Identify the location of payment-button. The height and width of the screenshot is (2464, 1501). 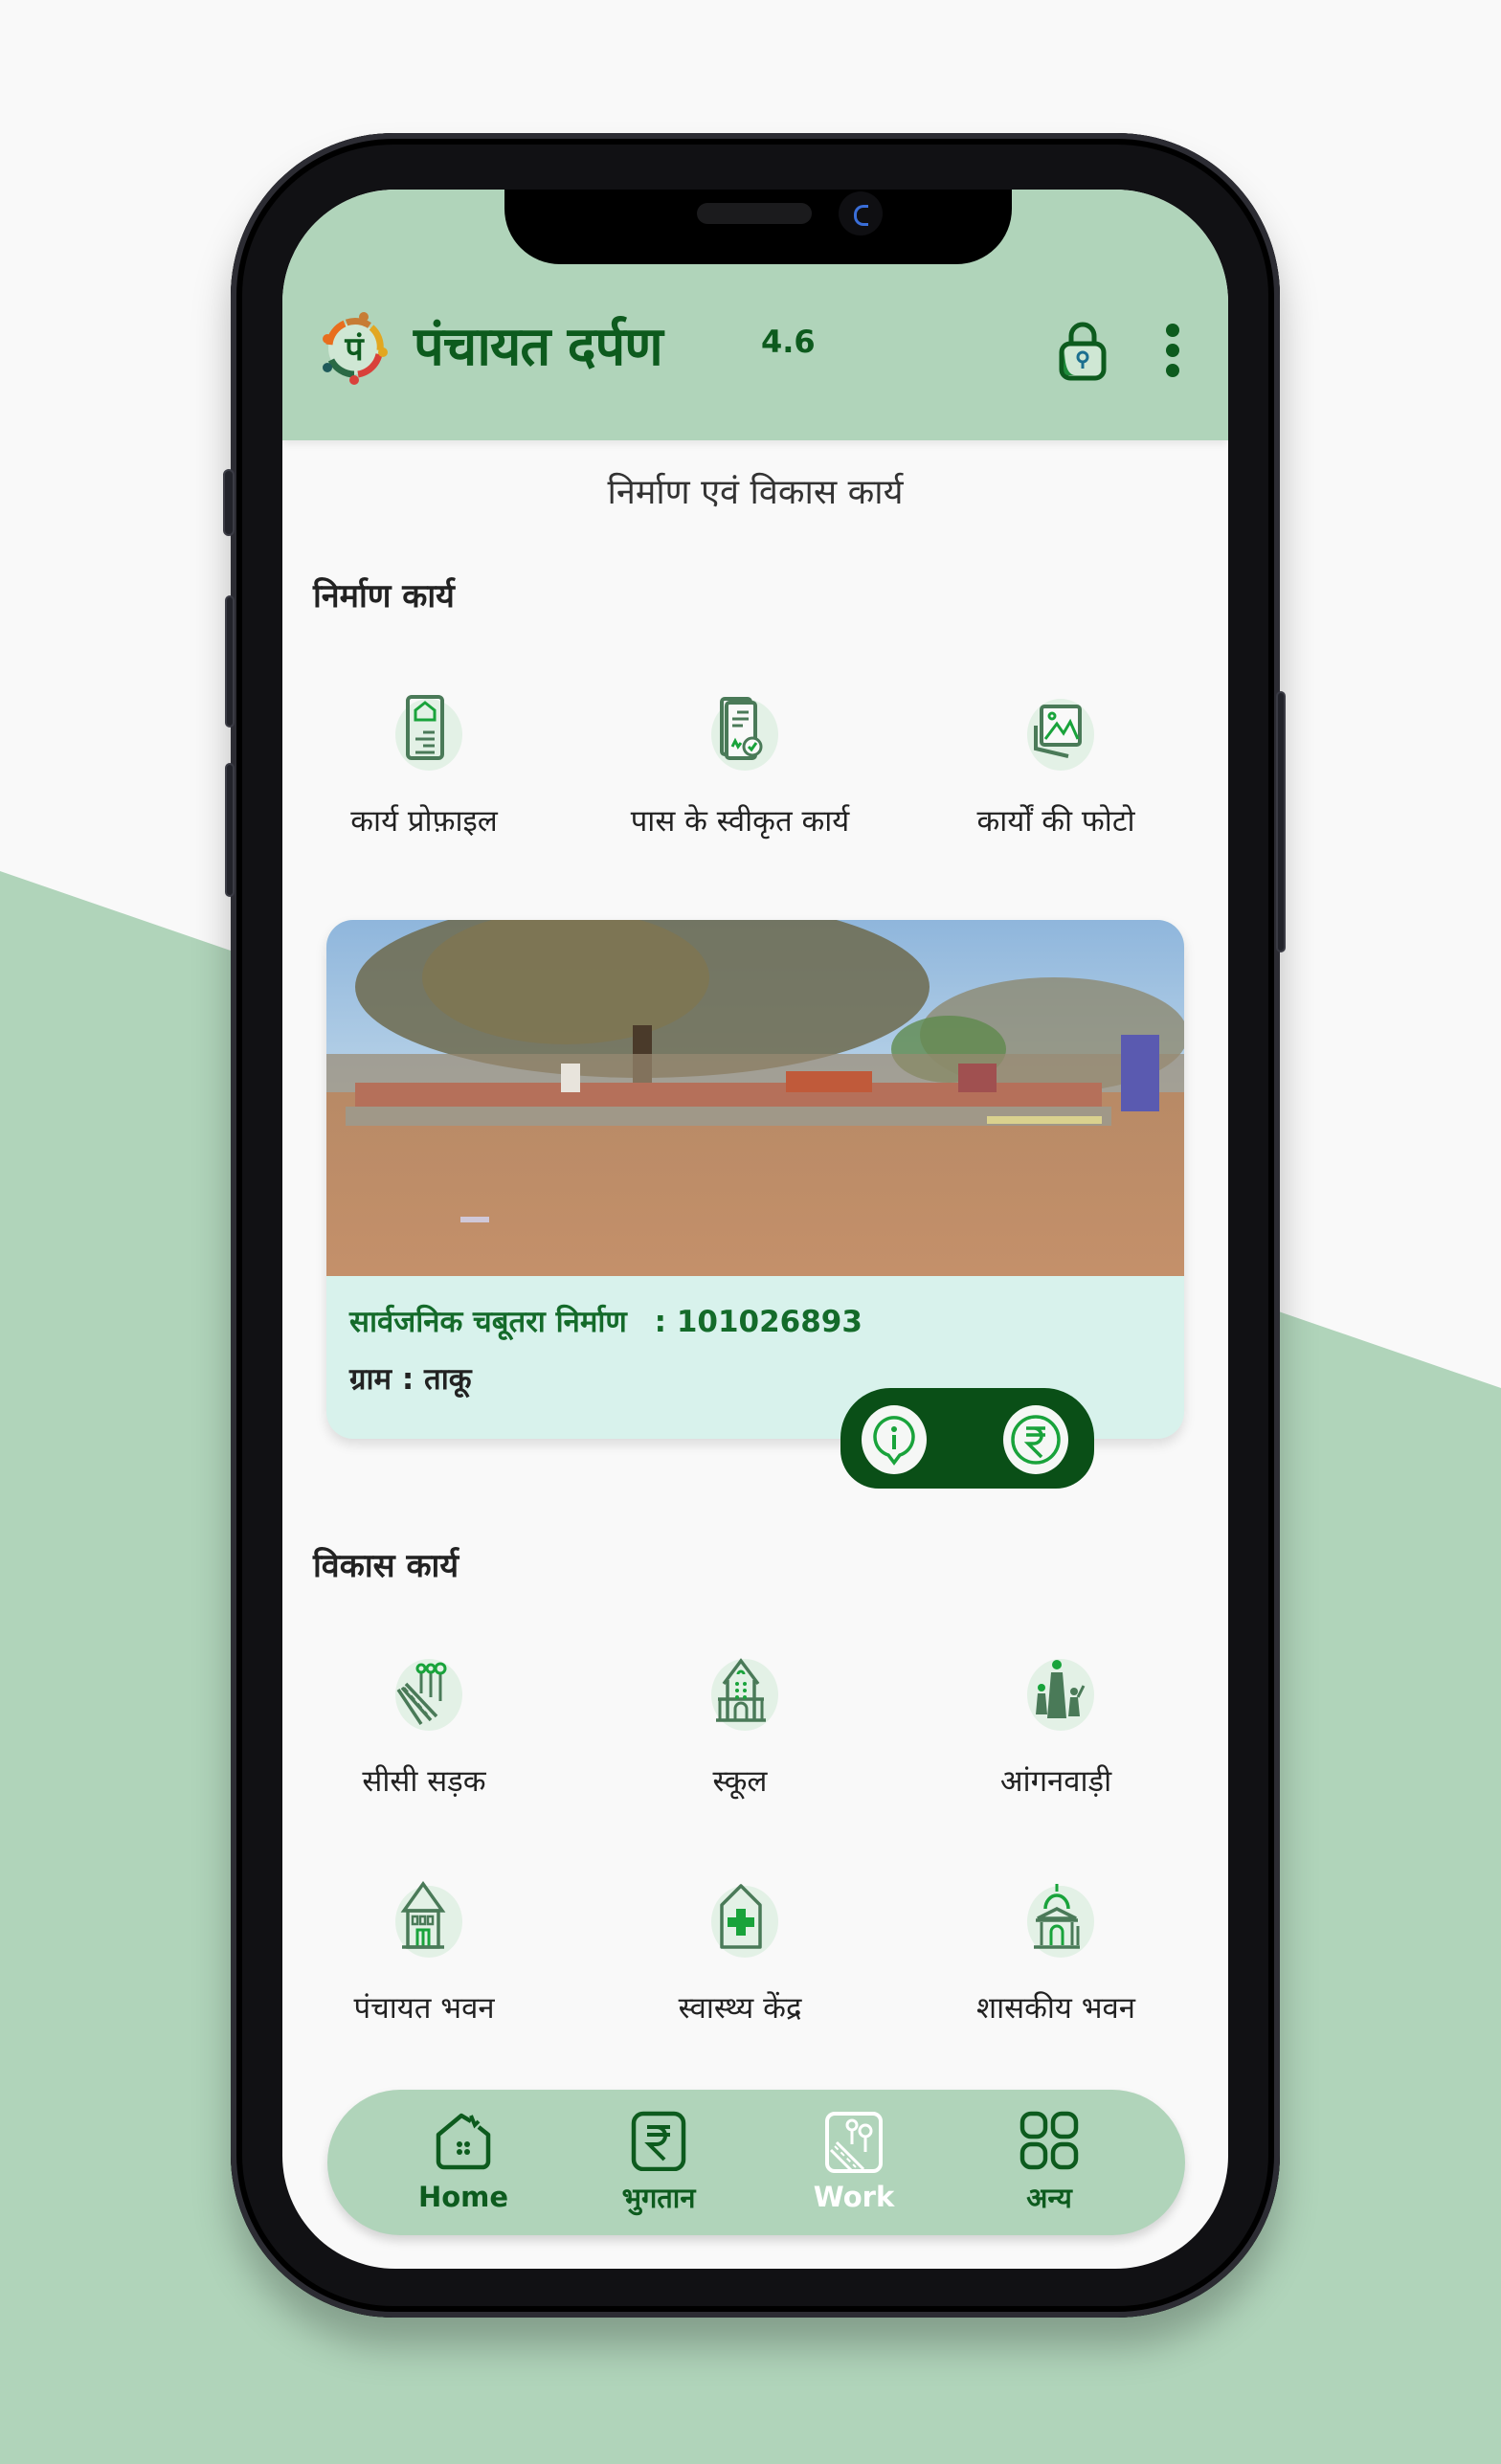
(1035, 1439).